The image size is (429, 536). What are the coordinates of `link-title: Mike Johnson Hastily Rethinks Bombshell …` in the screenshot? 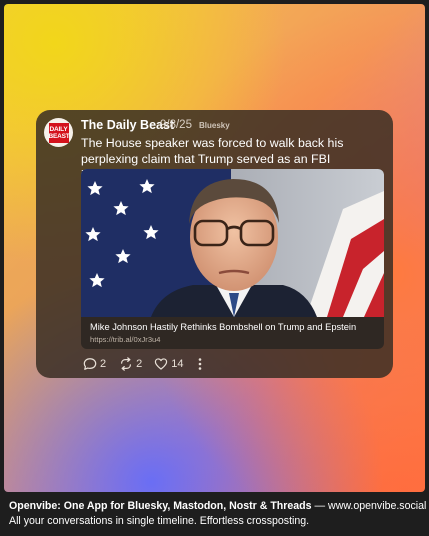 It's located at (223, 327).